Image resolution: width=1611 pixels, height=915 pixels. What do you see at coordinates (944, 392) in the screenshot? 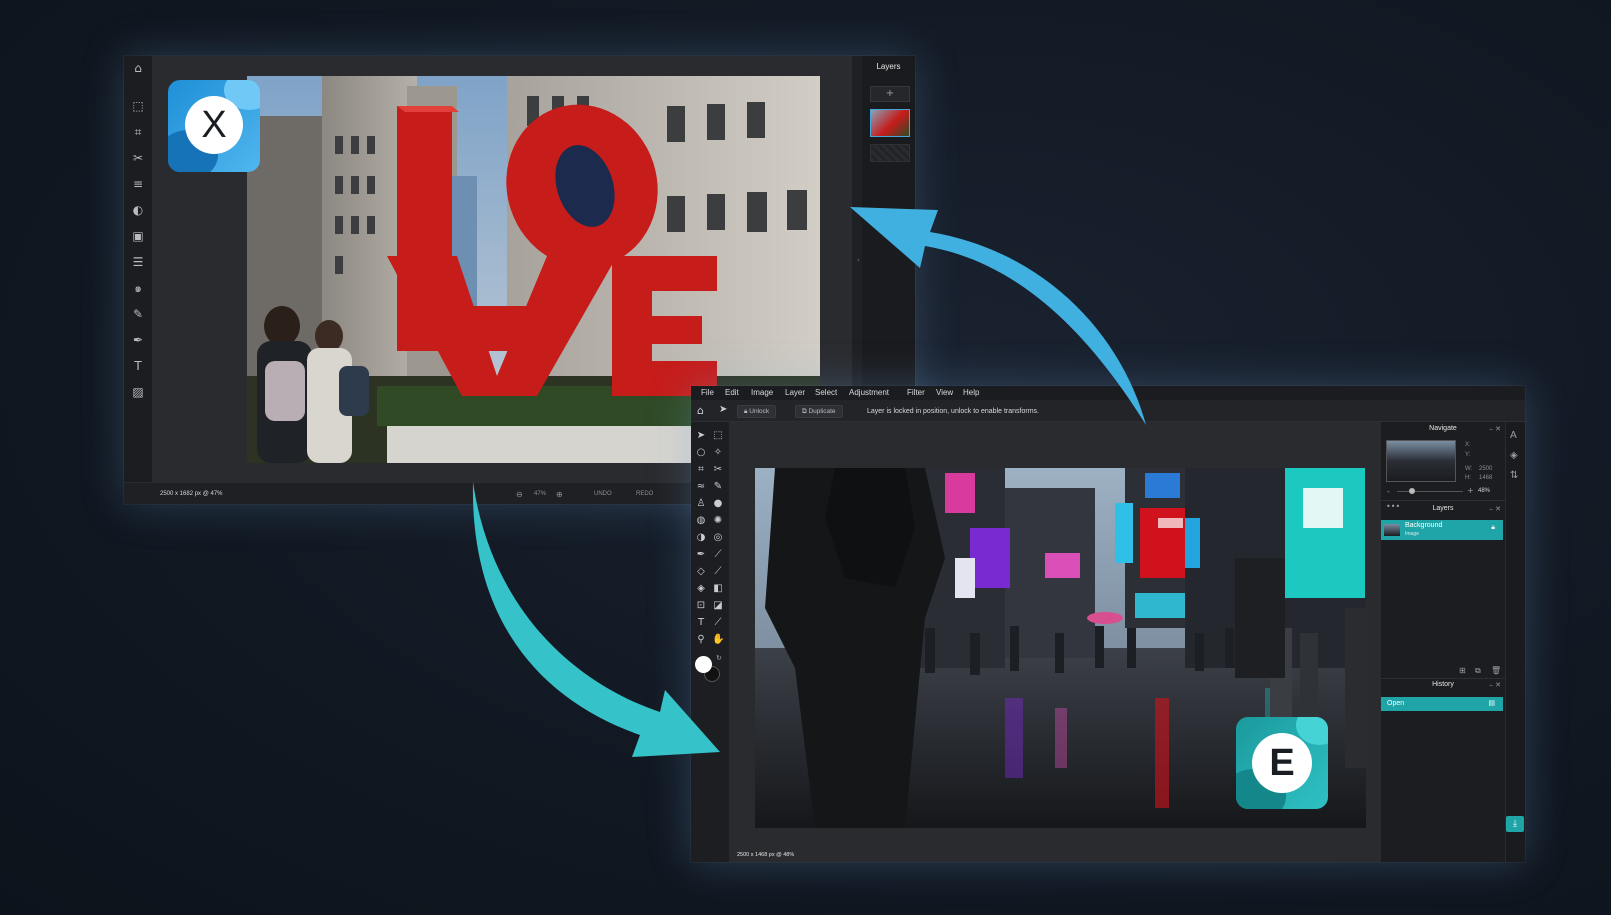
I see `menu-view: View` at bounding box center [944, 392].